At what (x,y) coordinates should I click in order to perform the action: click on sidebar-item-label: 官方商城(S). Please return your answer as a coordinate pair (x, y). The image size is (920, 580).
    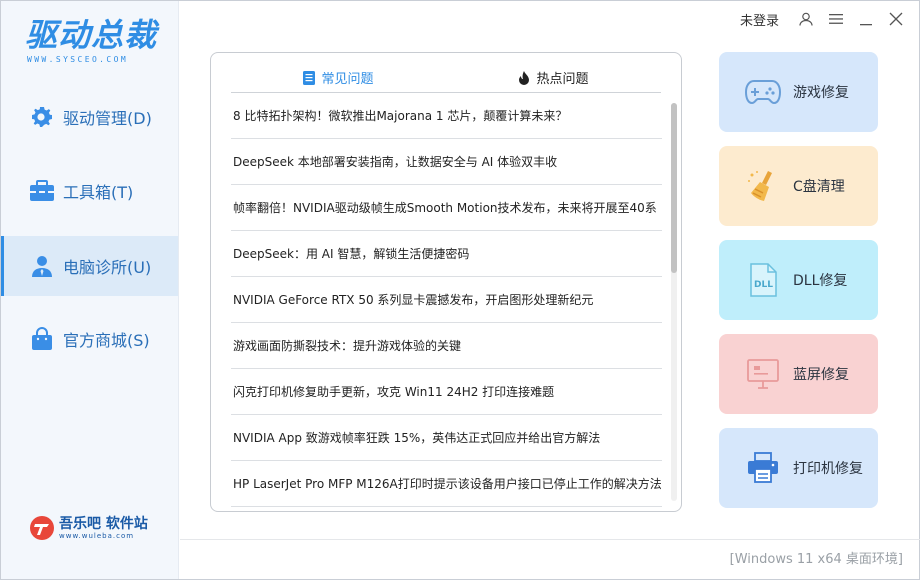
    Looking at the image, I should click on (106, 340).